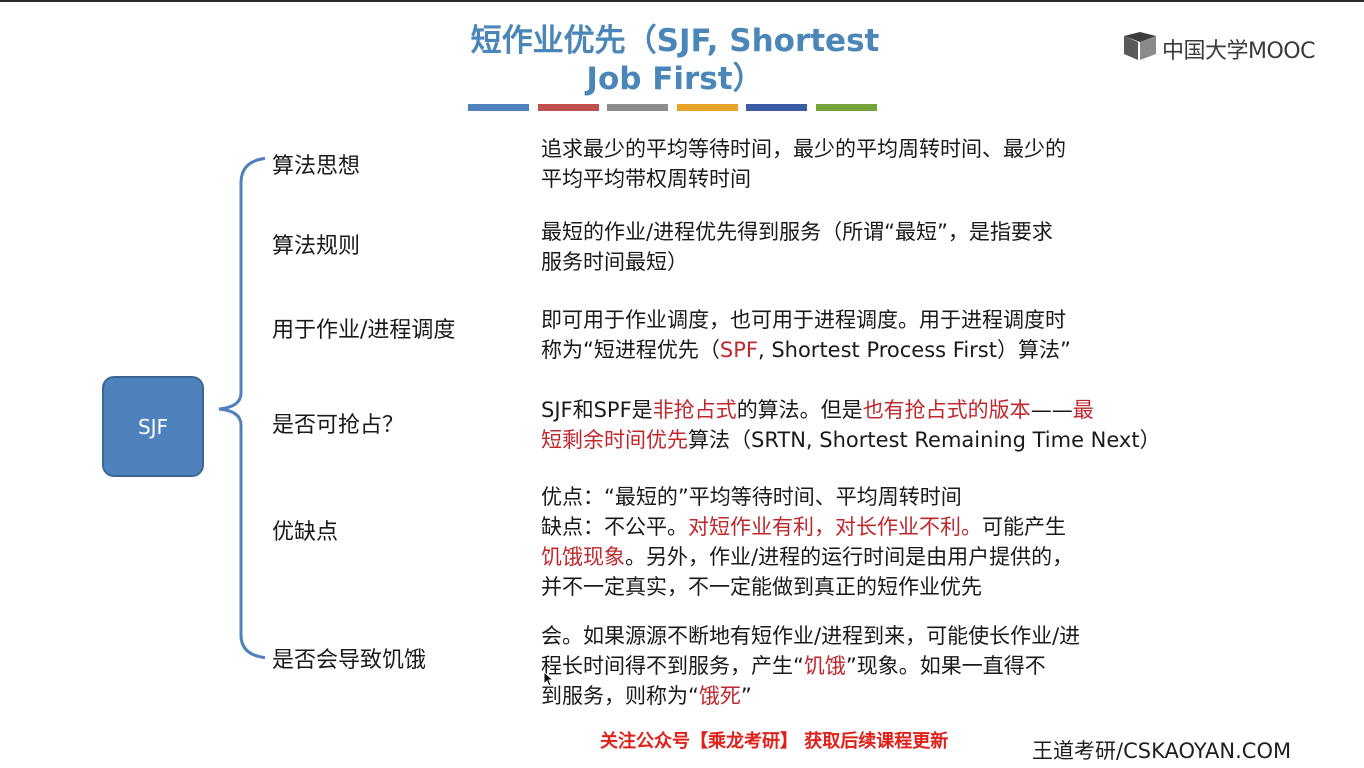 The height and width of the screenshot is (768, 1364). Describe the element at coordinates (614, 527) in the screenshot. I see `text-segment: 缺点：不公平。` at that location.